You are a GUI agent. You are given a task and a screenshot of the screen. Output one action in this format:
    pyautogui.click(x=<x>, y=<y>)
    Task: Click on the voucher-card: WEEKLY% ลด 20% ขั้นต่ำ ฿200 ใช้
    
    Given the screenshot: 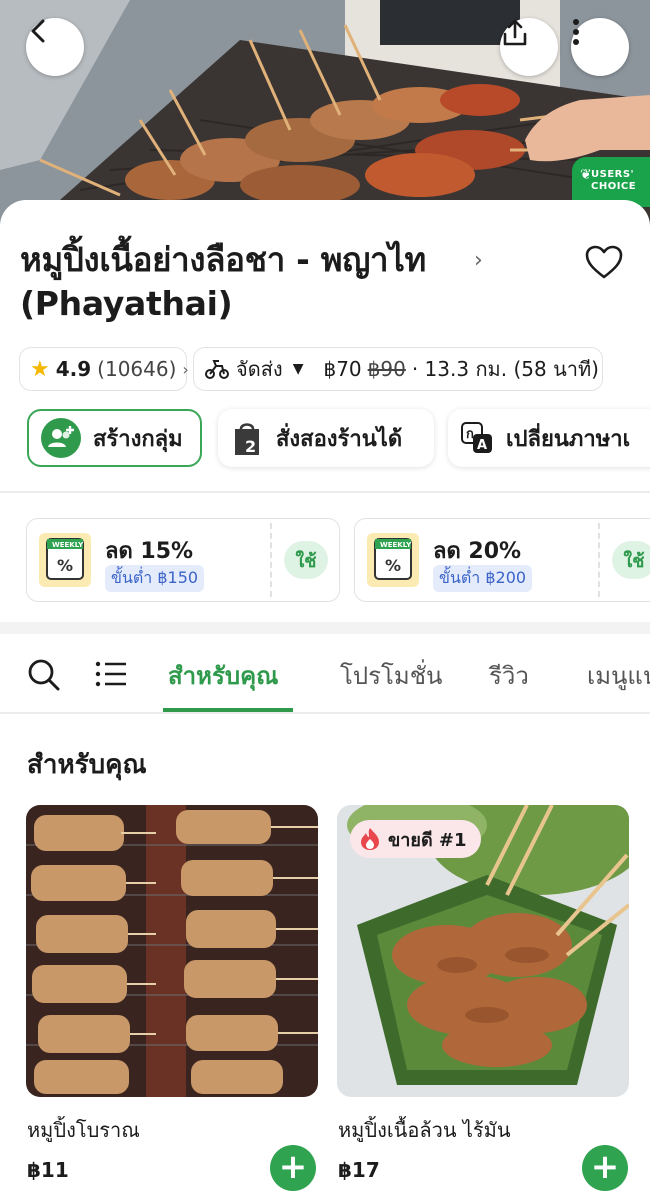 What is the action you would take?
    pyautogui.click(x=502, y=560)
    